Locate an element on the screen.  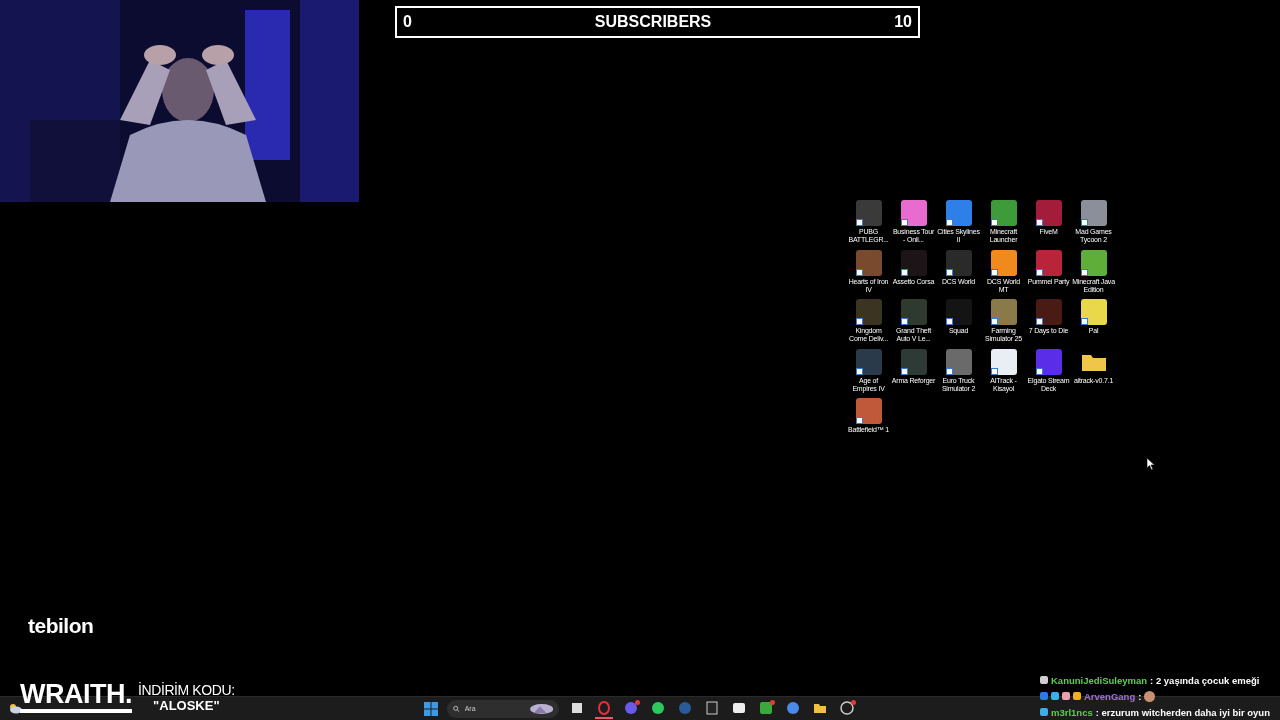
goal-target-count: 10 is located at coordinates (903, 22).